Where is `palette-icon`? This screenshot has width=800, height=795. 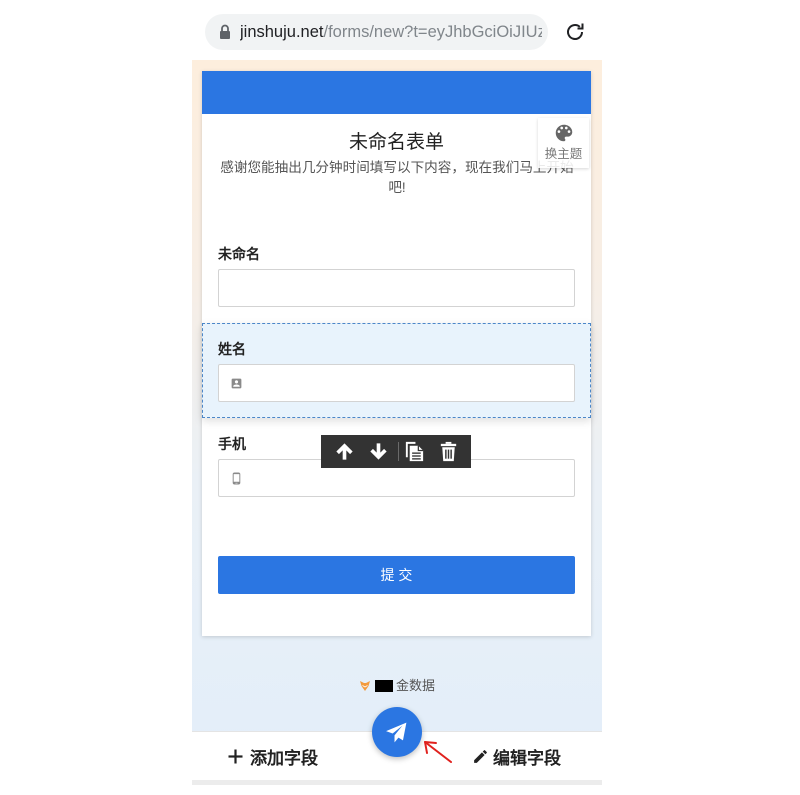 palette-icon is located at coordinates (564, 133).